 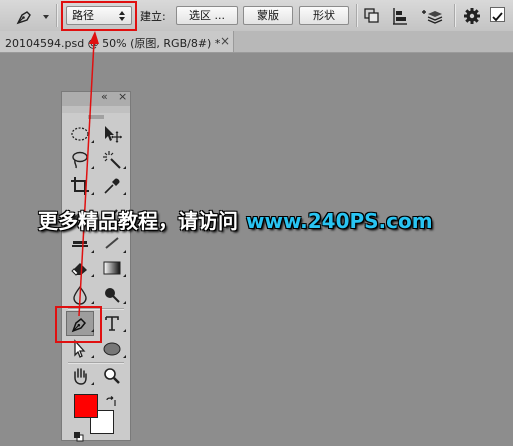 What do you see at coordinates (339, 221) in the screenshot?
I see `watermark-url: www.240PS.com` at bounding box center [339, 221].